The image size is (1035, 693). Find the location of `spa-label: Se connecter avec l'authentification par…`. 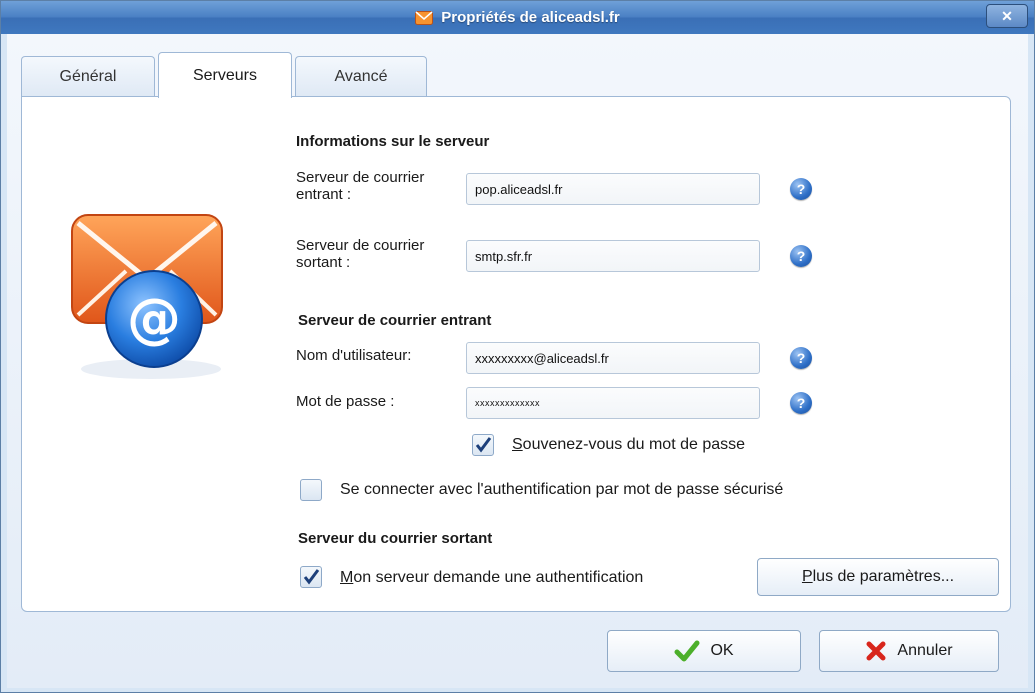

spa-label: Se connecter avec l'authentification par… is located at coordinates (561, 490).